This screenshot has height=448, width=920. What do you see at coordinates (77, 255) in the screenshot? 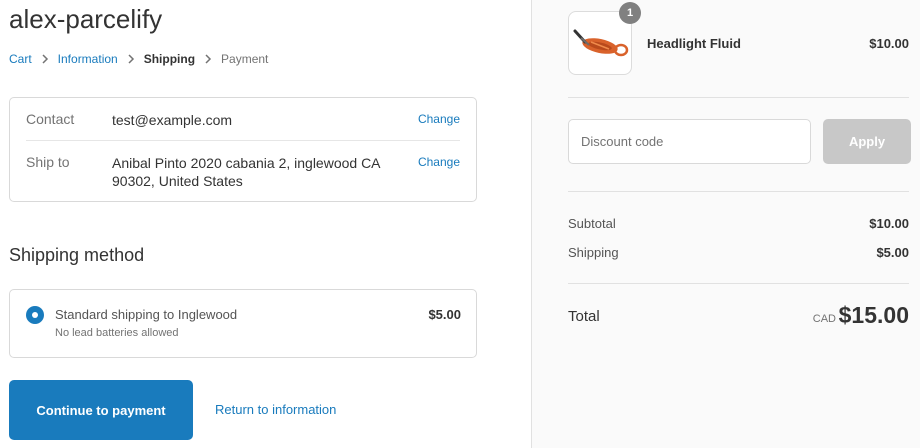
I see `shipping-method-title: Shipping method` at bounding box center [77, 255].